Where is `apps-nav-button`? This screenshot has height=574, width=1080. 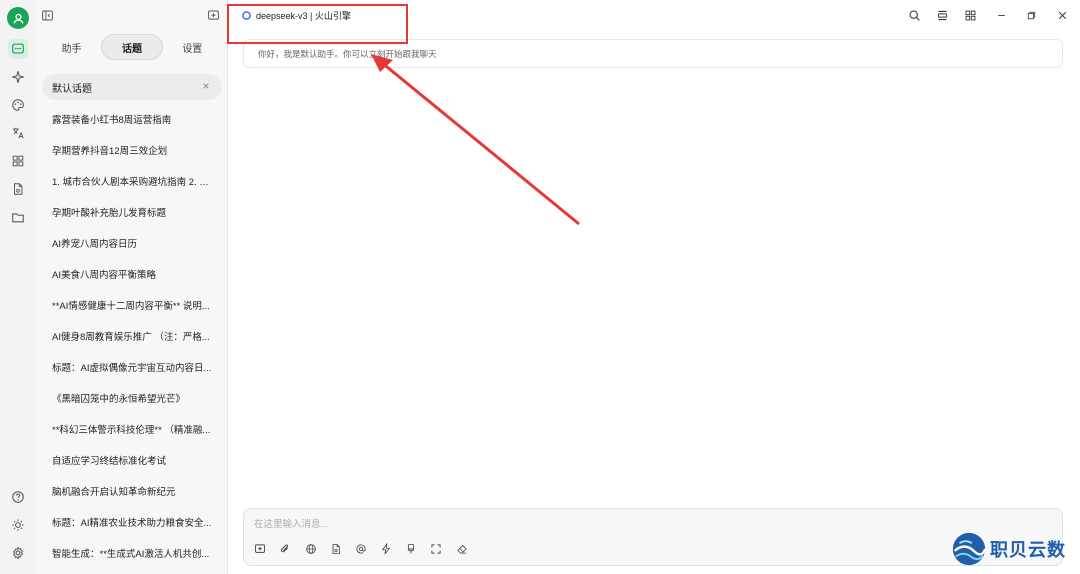 apps-nav-button is located at coordinates (18, 161).